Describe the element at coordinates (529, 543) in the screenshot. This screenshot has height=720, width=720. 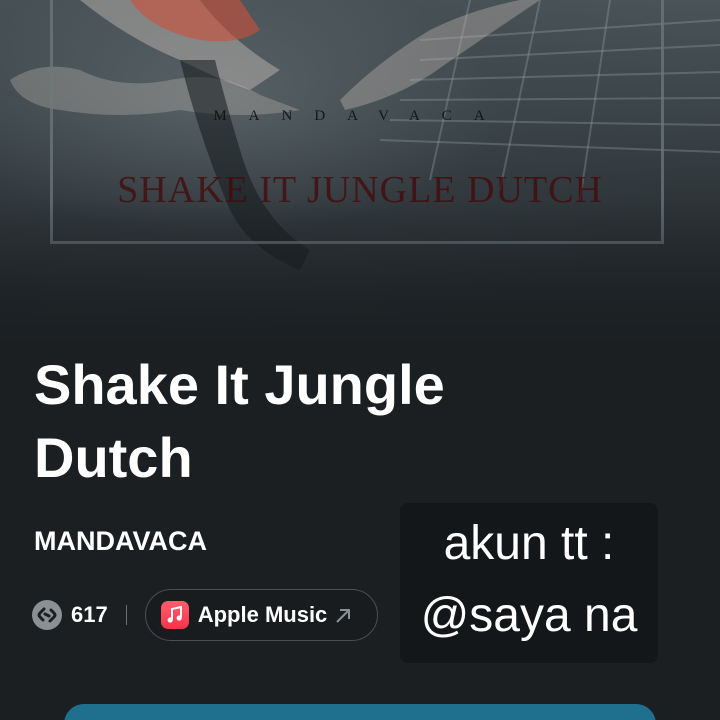
I see `caption-line-1: akun tt :` at that location.